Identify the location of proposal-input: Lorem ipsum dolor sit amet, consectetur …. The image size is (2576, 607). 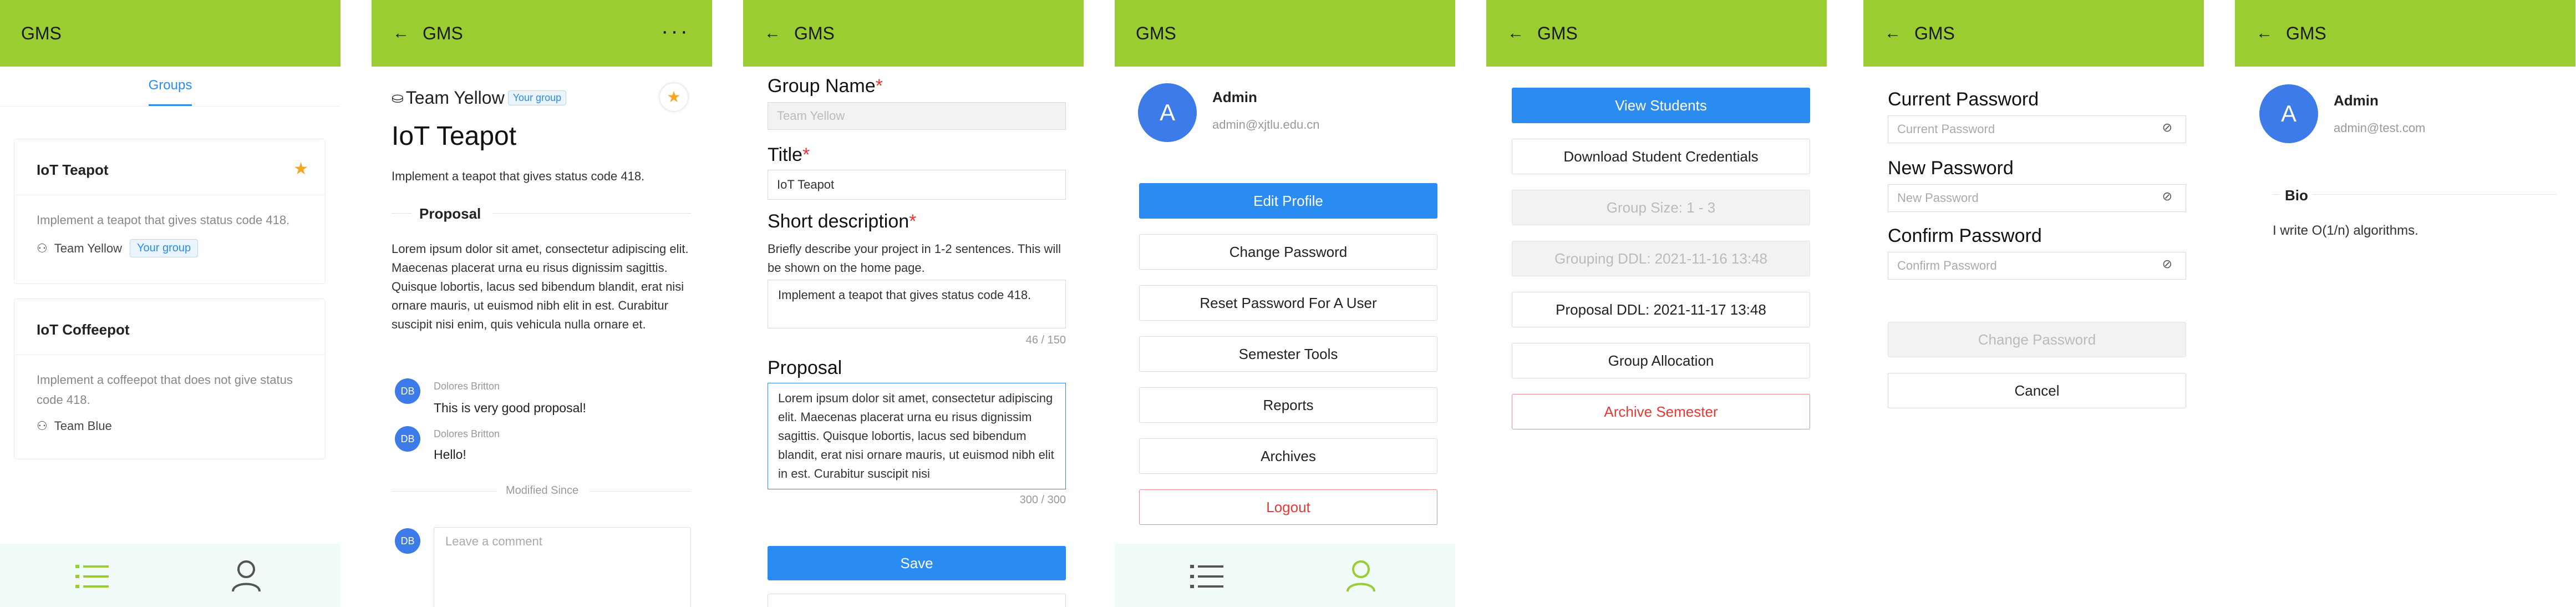
(917, 436).